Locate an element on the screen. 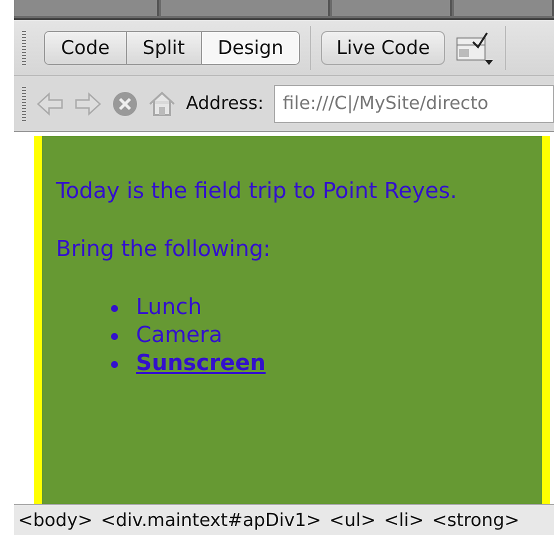 This screenshot has width=554, height=535. list-item: Sunscreen is located at coordinates (201, 364).